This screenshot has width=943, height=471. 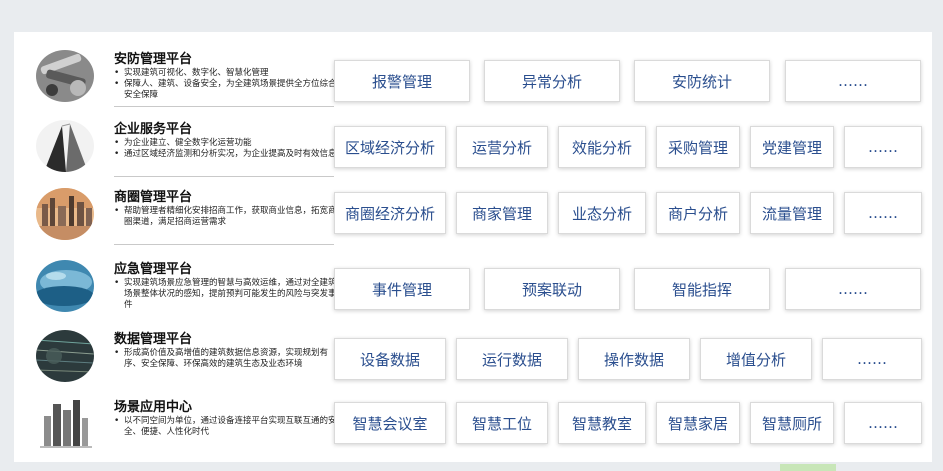 What do you see at coordinates (552, 81) in the screenshot?
I see `tag-anomaly-analysis: 异常分析` at bounding box center [552, 81].